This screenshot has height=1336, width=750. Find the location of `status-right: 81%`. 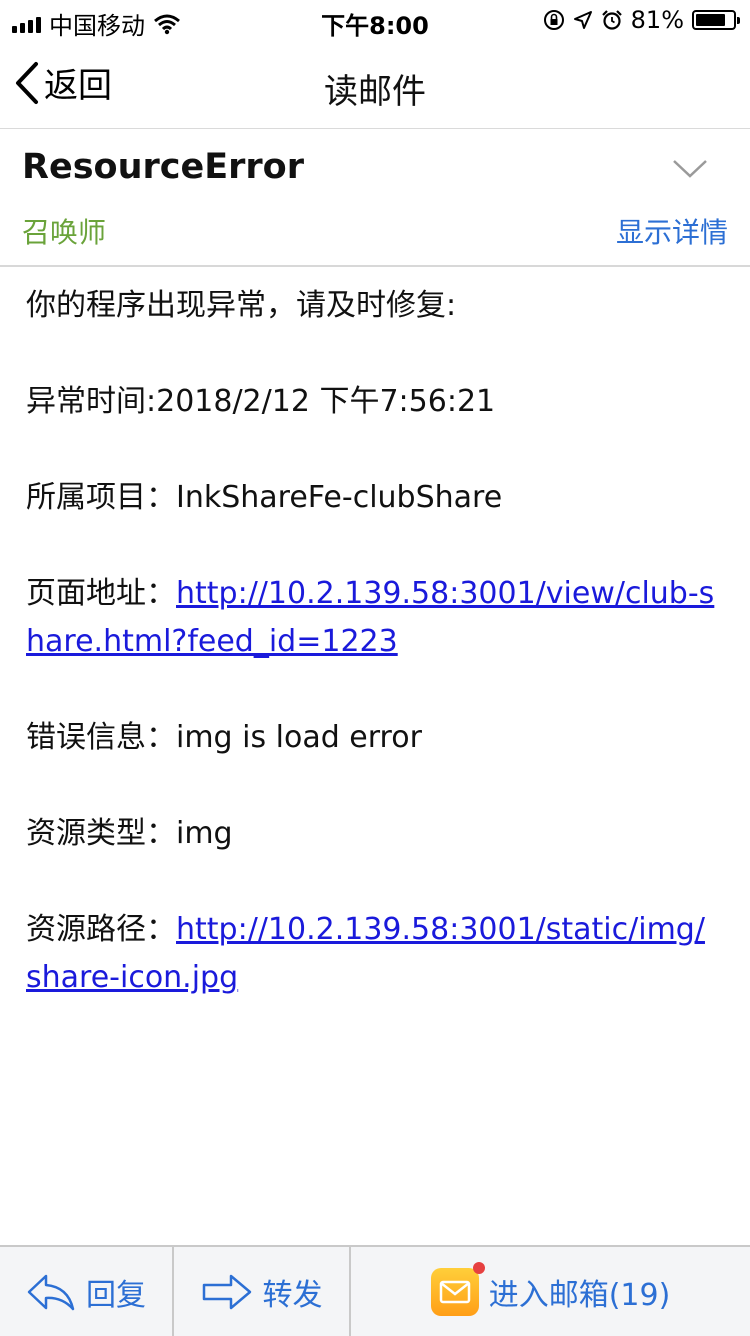

status-right: 81% is located at coordinates (641, 20).